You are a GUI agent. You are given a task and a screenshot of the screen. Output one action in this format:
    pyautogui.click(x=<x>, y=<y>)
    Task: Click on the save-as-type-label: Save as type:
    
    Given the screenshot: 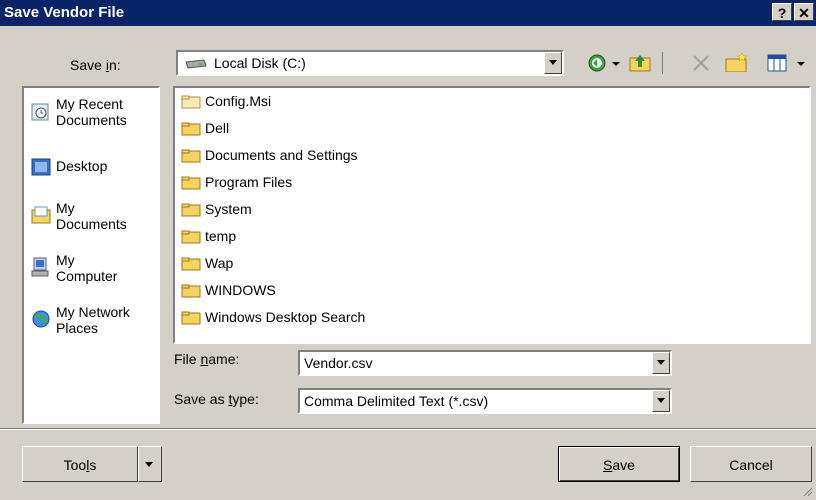 What is the action you would take?
    pyautogui.click(x=216, y=399)
    